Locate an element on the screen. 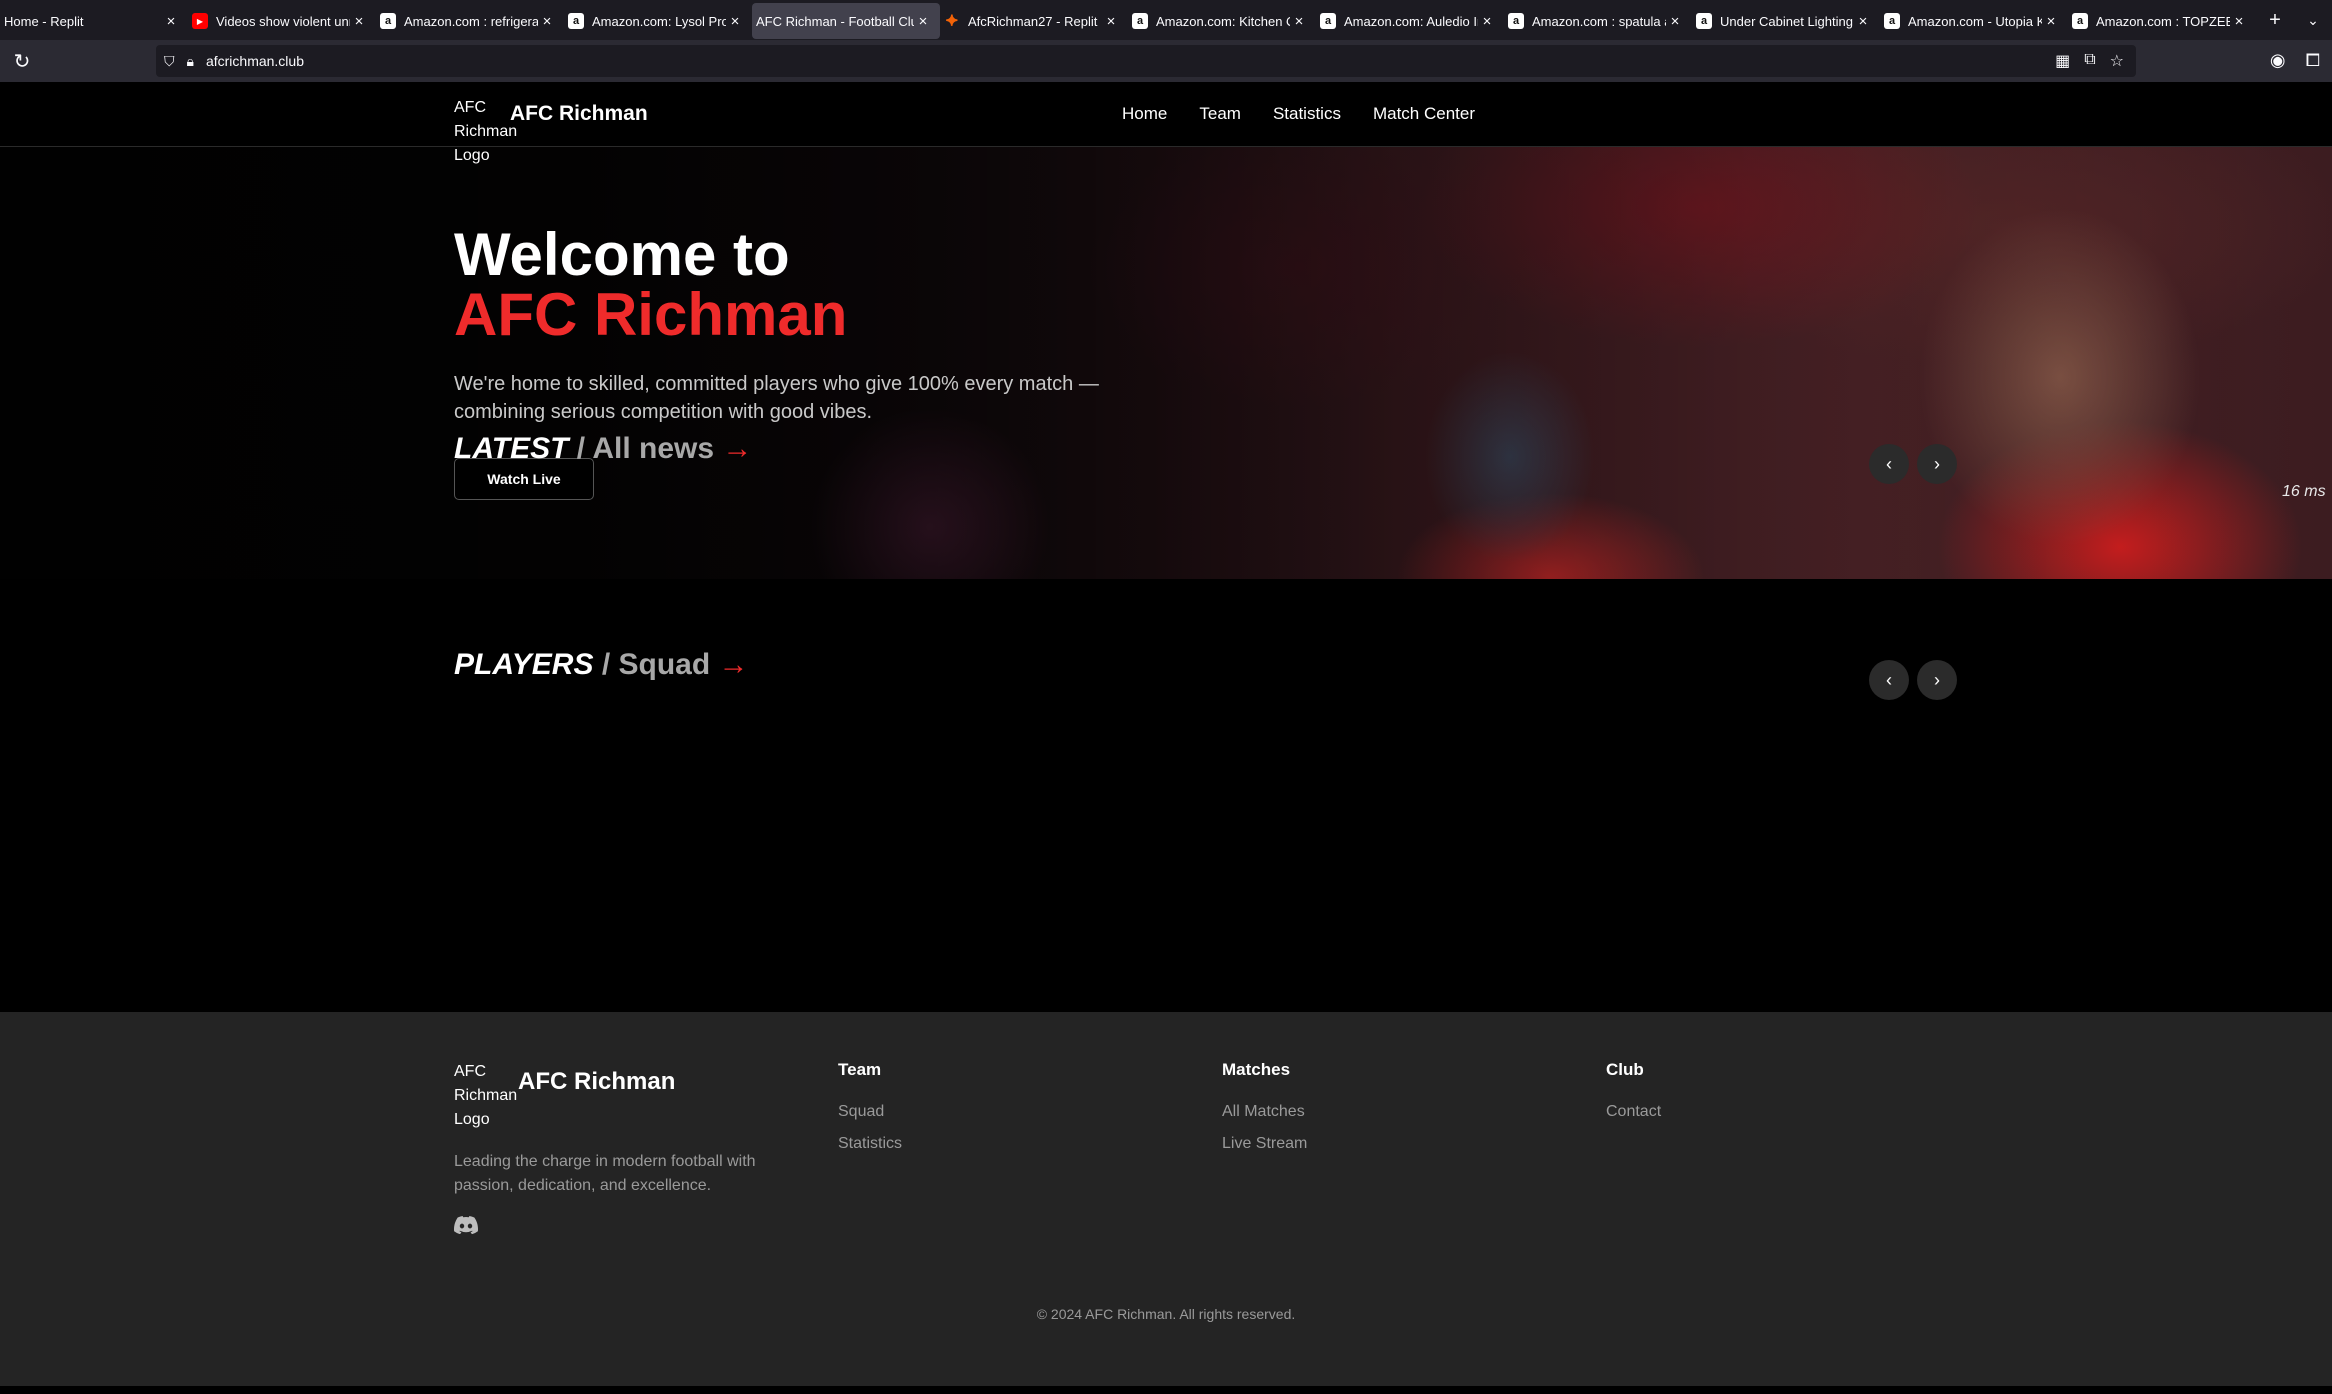 Image resolution: width=2332 pixels, height=1394 pixels. footer-logo: AFC Richman Logo is located at coordinates (485, 1096).